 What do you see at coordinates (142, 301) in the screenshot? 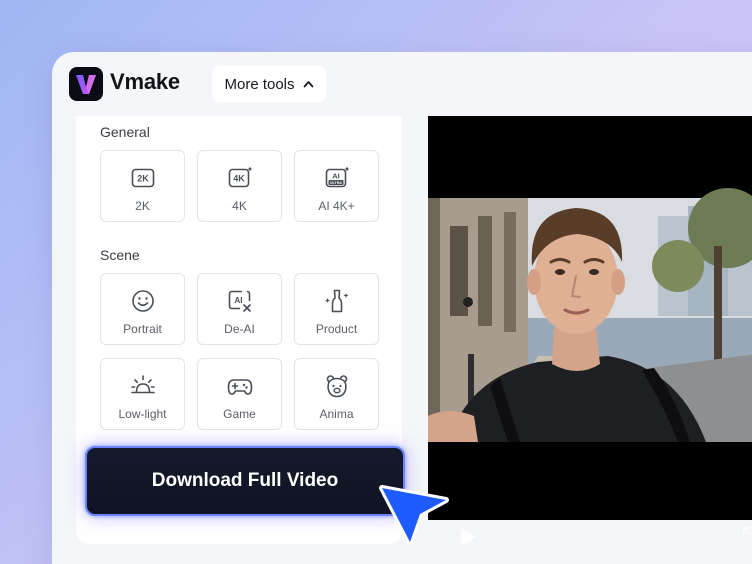
I see `smiley-icon` at bounding box center [142, 301].